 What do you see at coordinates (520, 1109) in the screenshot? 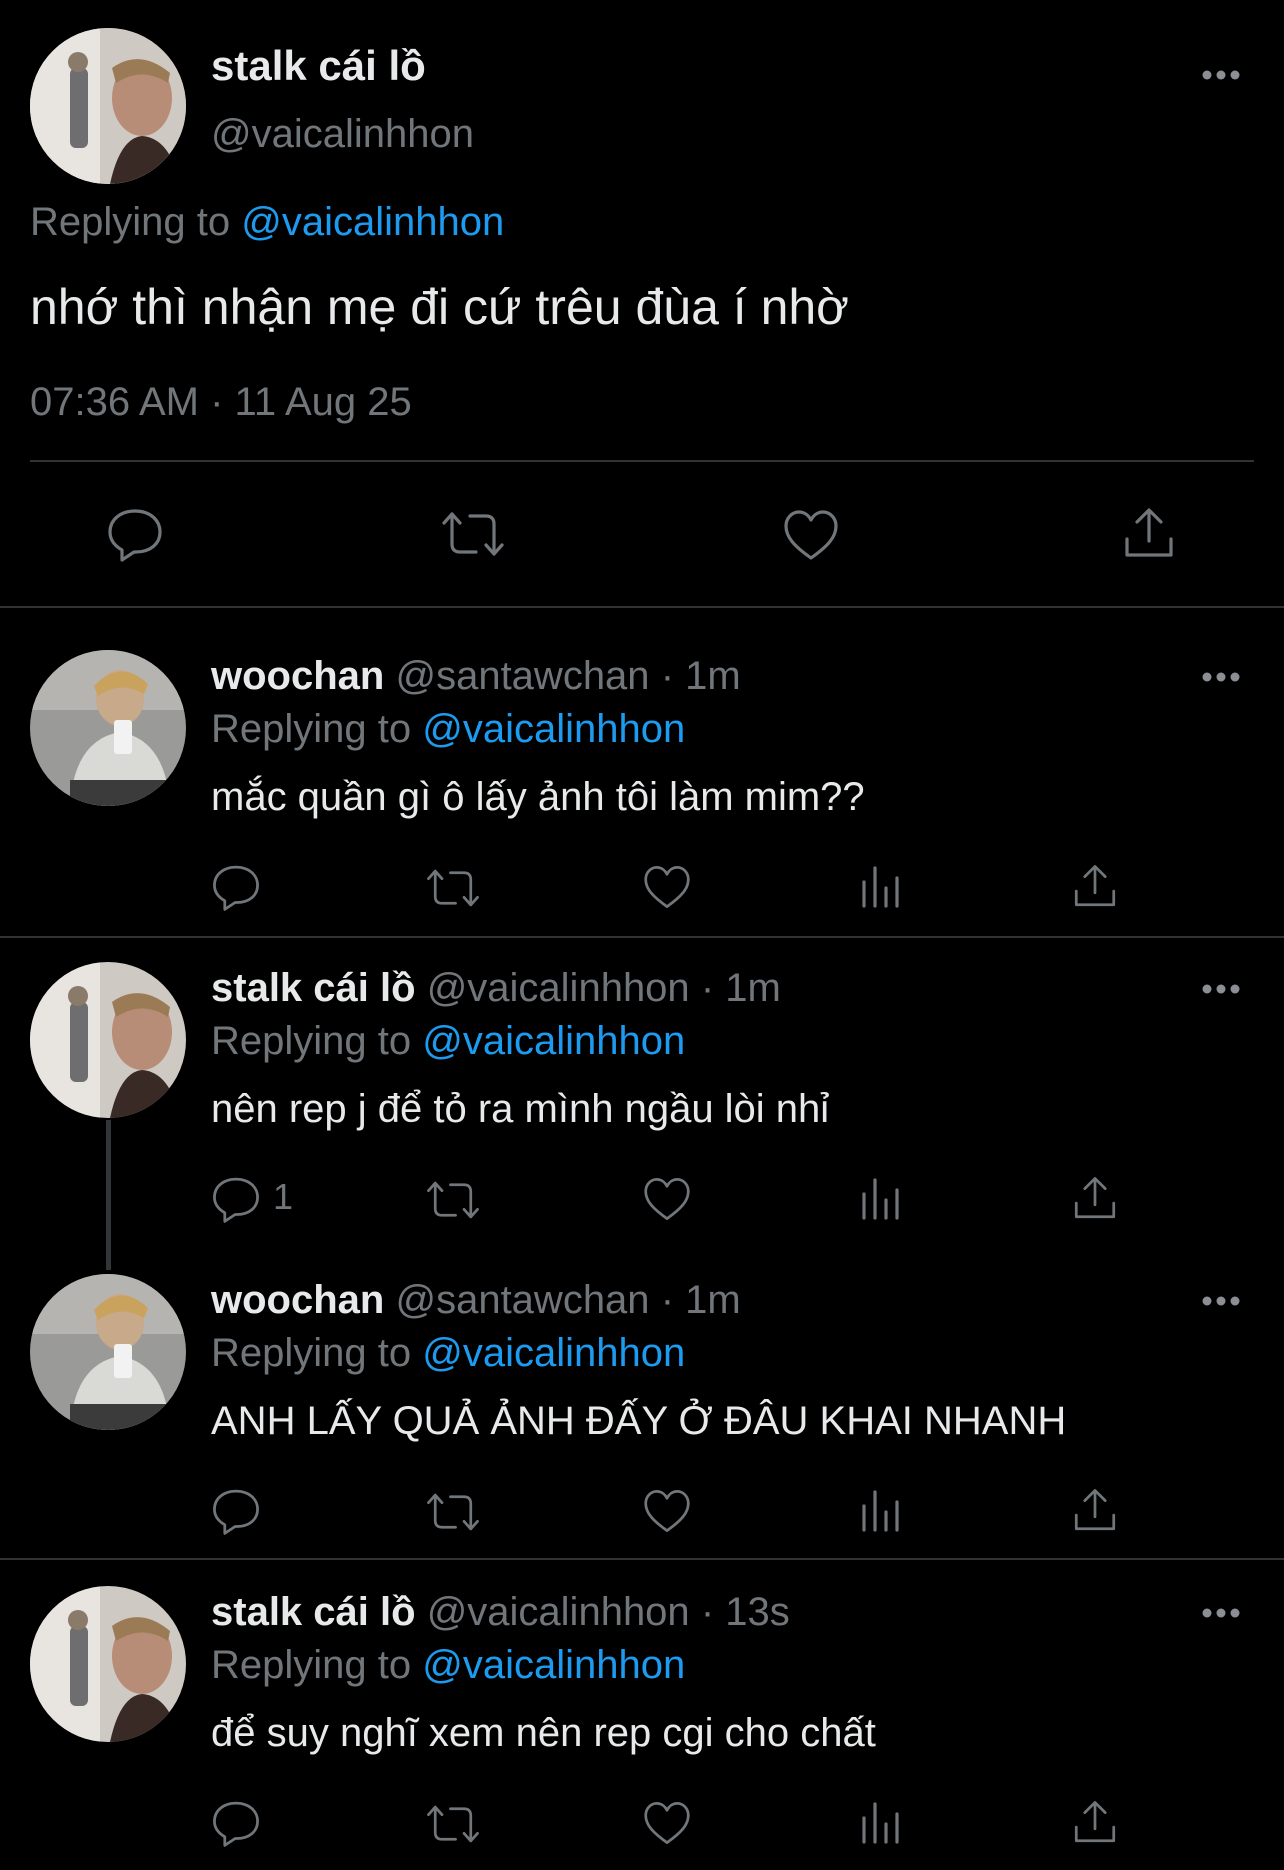
I see `reply-text: nên rep j để tỏ ra mình ngầu lòi nhỉ` at bounding box center [520, 1109].